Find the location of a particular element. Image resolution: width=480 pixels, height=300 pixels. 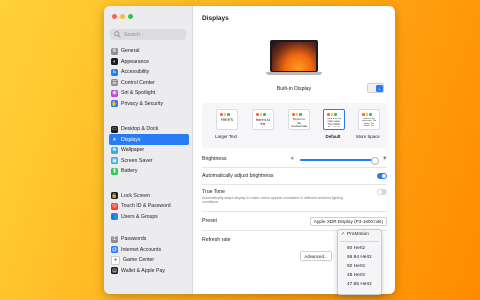

sidebar-item-battery: ▮ Battery is located at coordinates (149, 171).